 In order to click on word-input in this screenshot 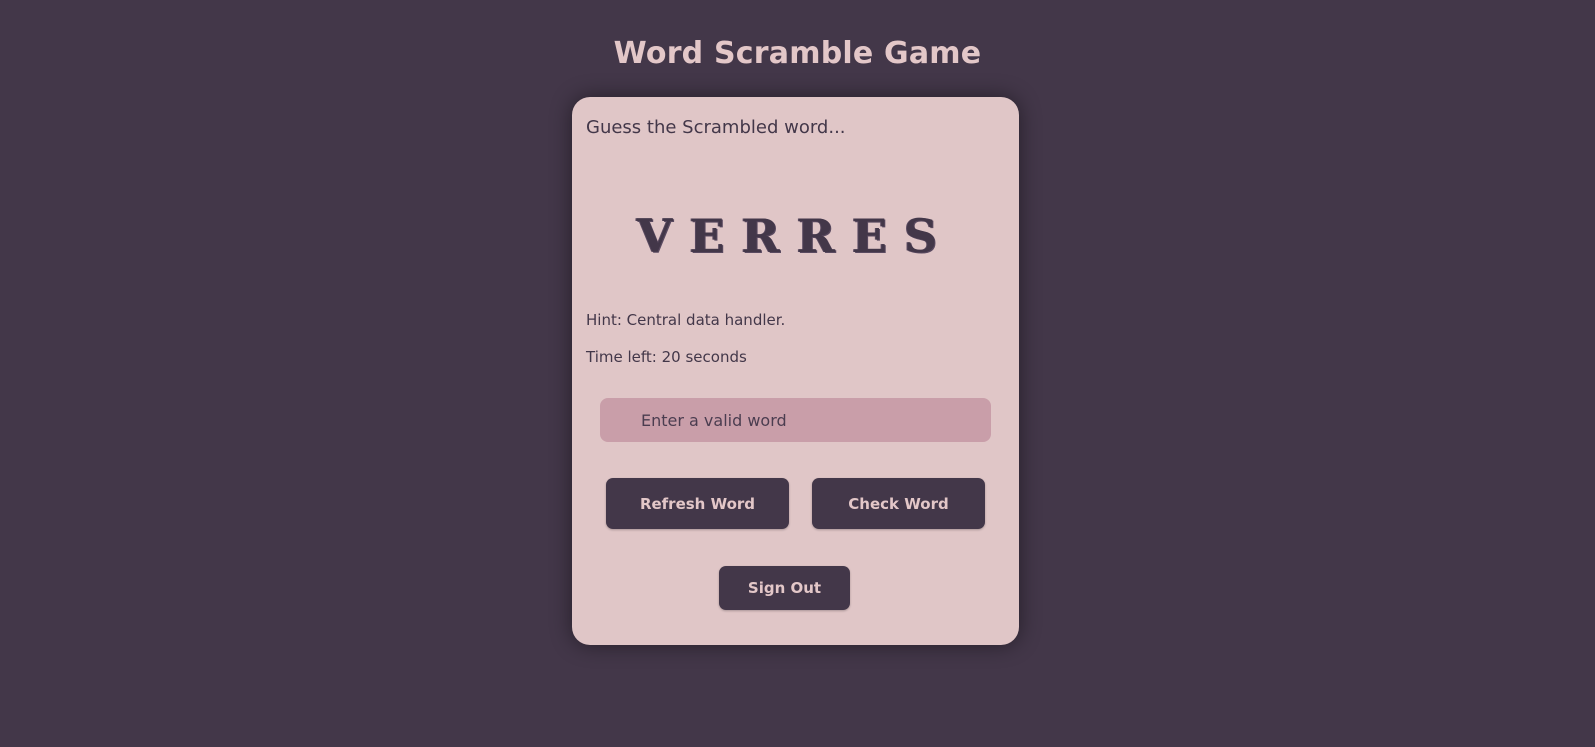, I will do `click(795, 420)`.